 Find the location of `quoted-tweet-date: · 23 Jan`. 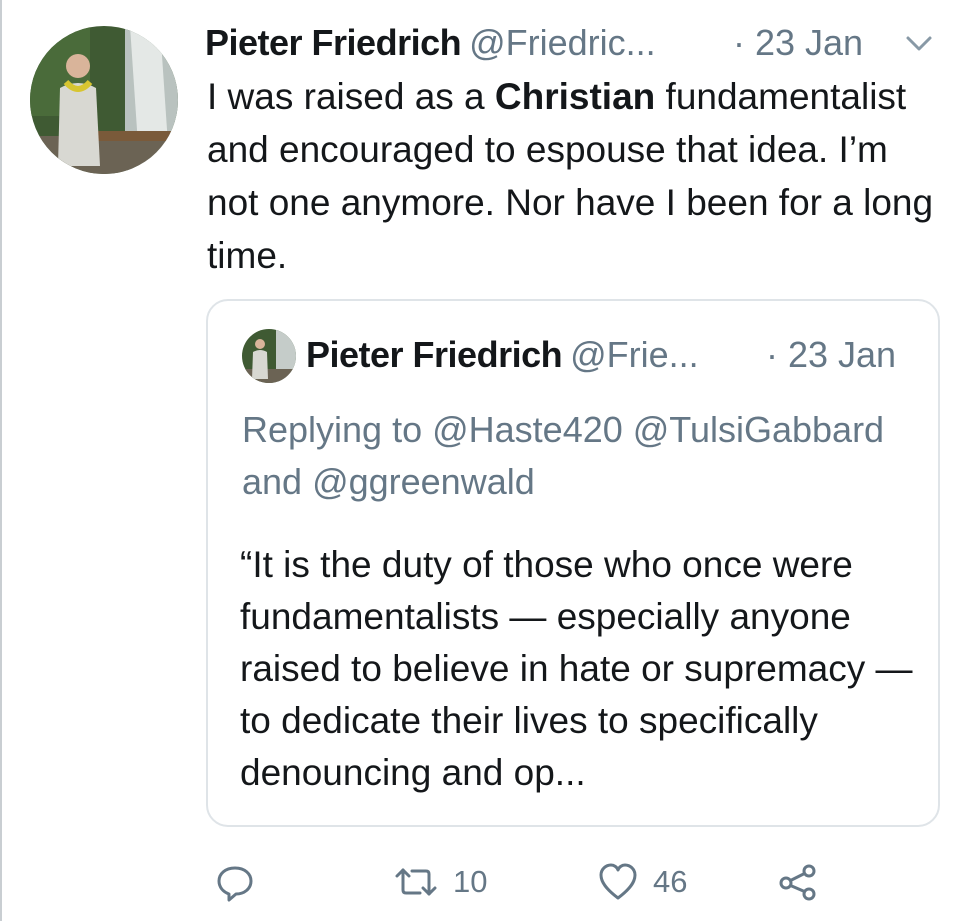

quoted-tweet-date: · 23 Jan is located at coordinates (831, 354).